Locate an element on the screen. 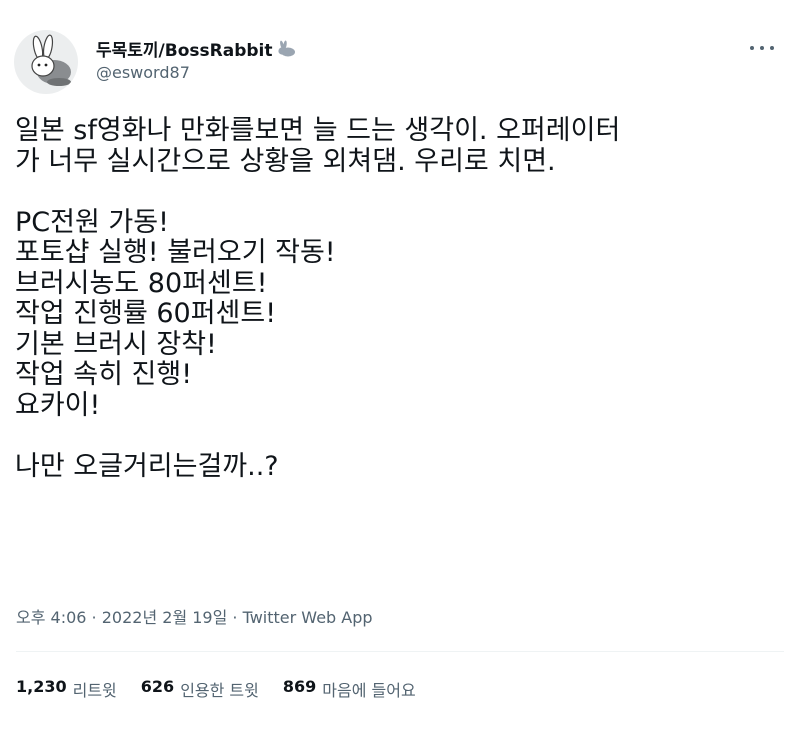  user-handle: @esword87 is located at coordinates (143, 72).